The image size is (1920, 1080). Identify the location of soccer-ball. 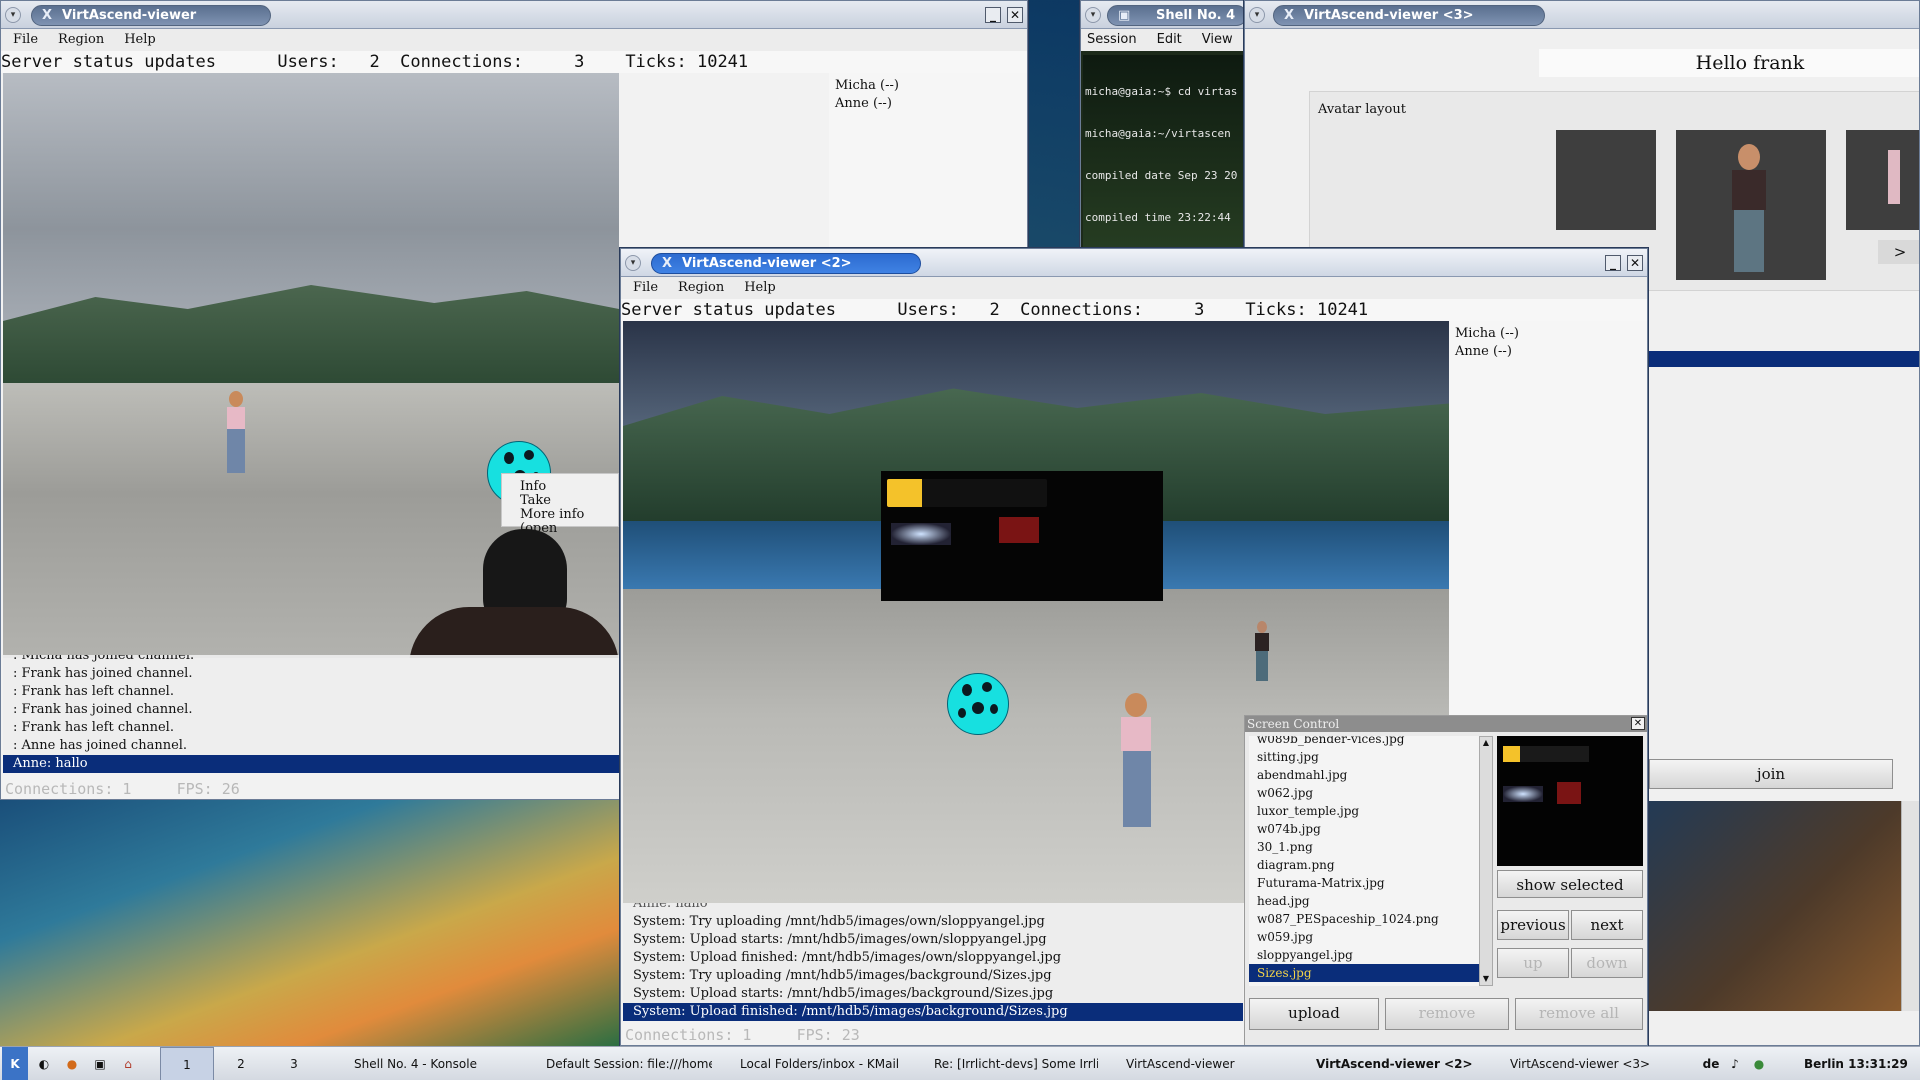
(978, 704).